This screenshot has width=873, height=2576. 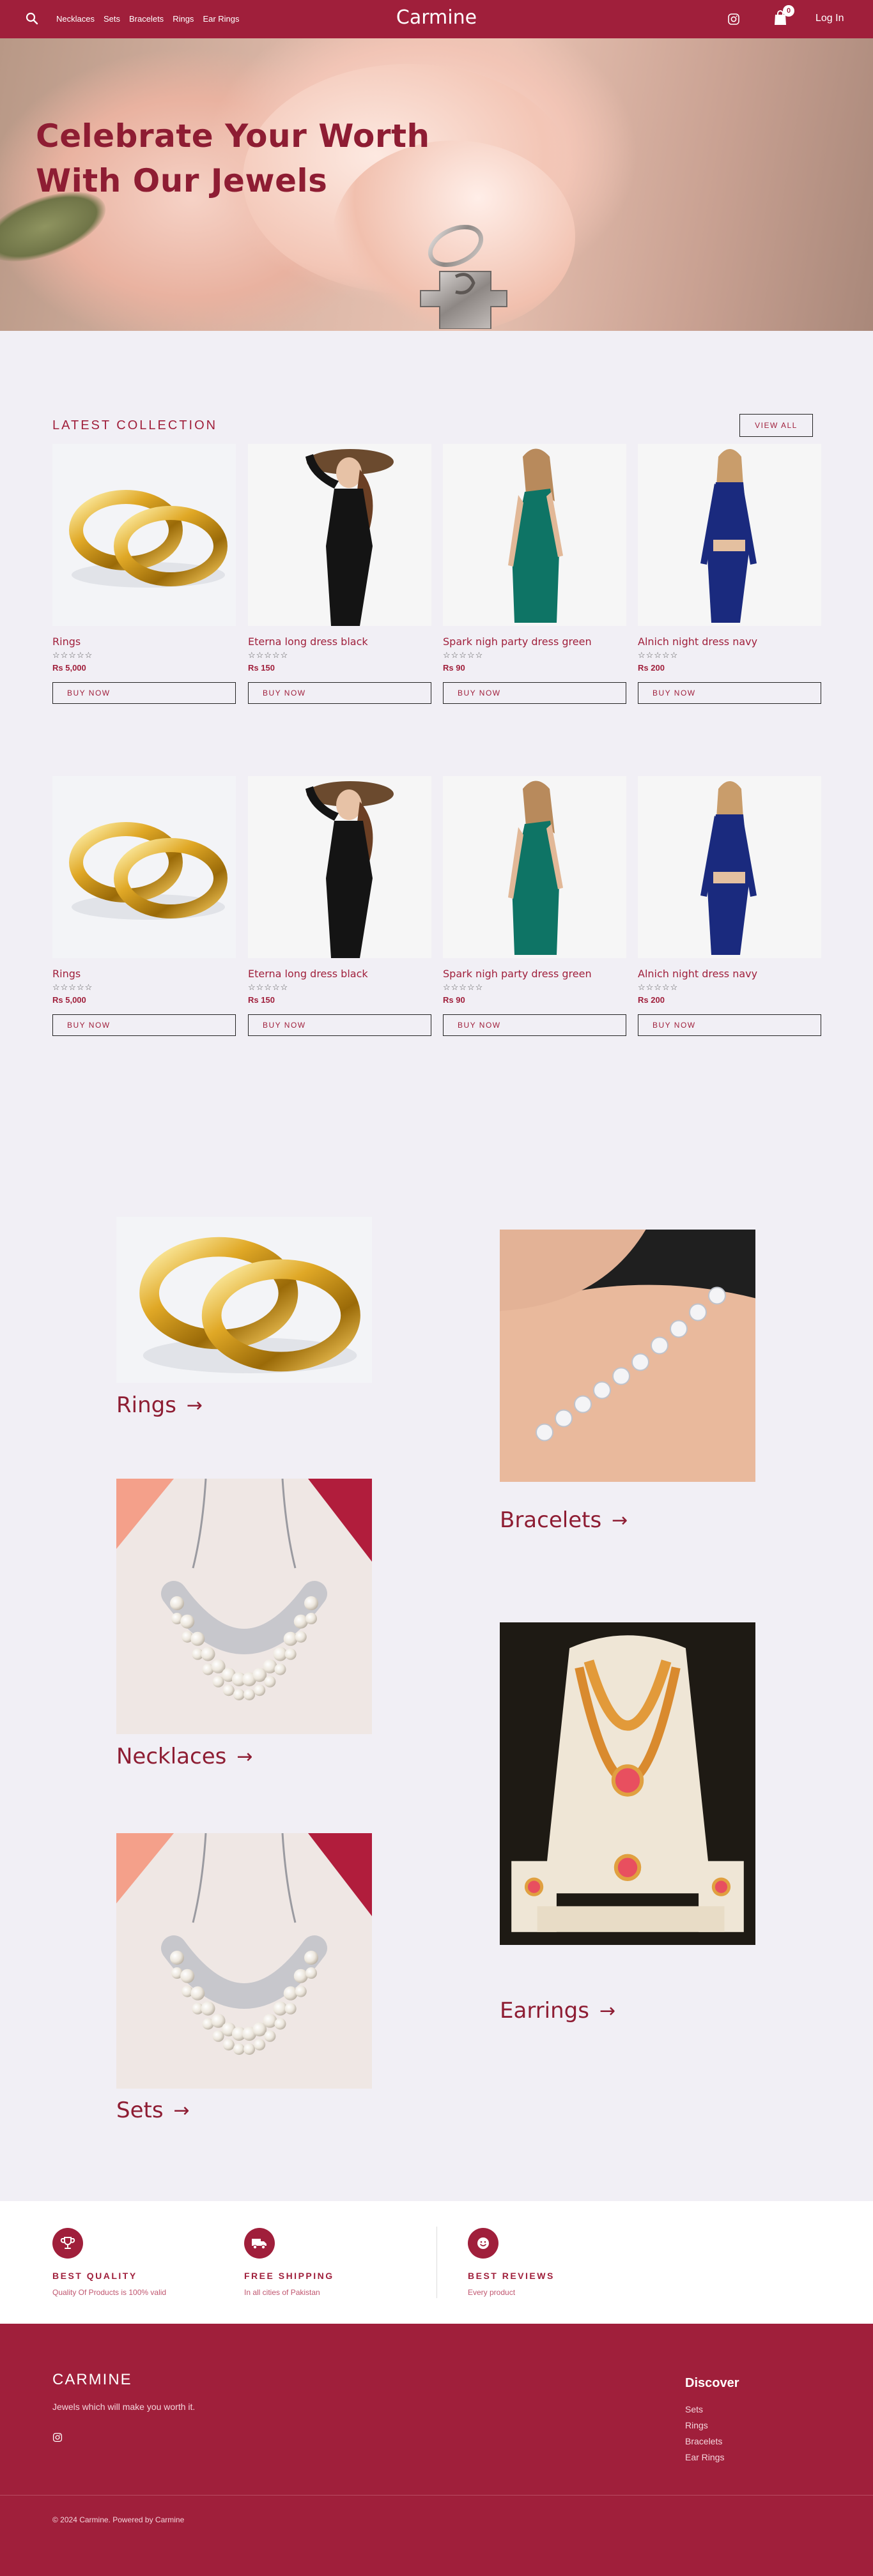 What do you see at coordinates (171, 1756) in the screenshot?
I see `category-label: Necklaces` at bounding box center [171, 1756].